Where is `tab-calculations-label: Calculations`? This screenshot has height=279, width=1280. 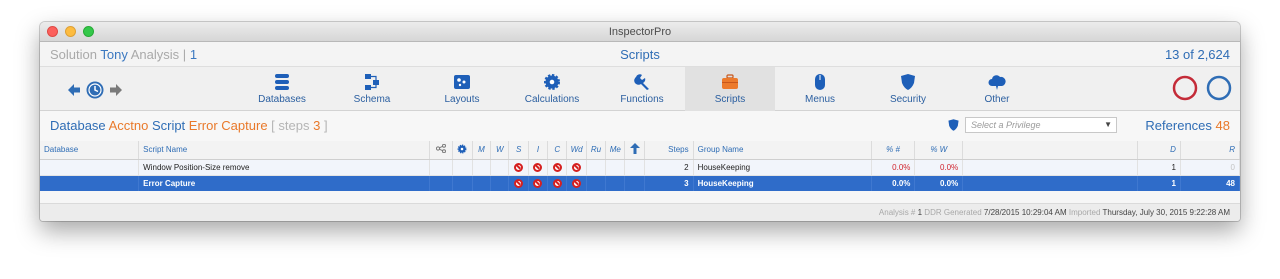 tab-calculations-label: Calculations is located at coordinates (552, 99).